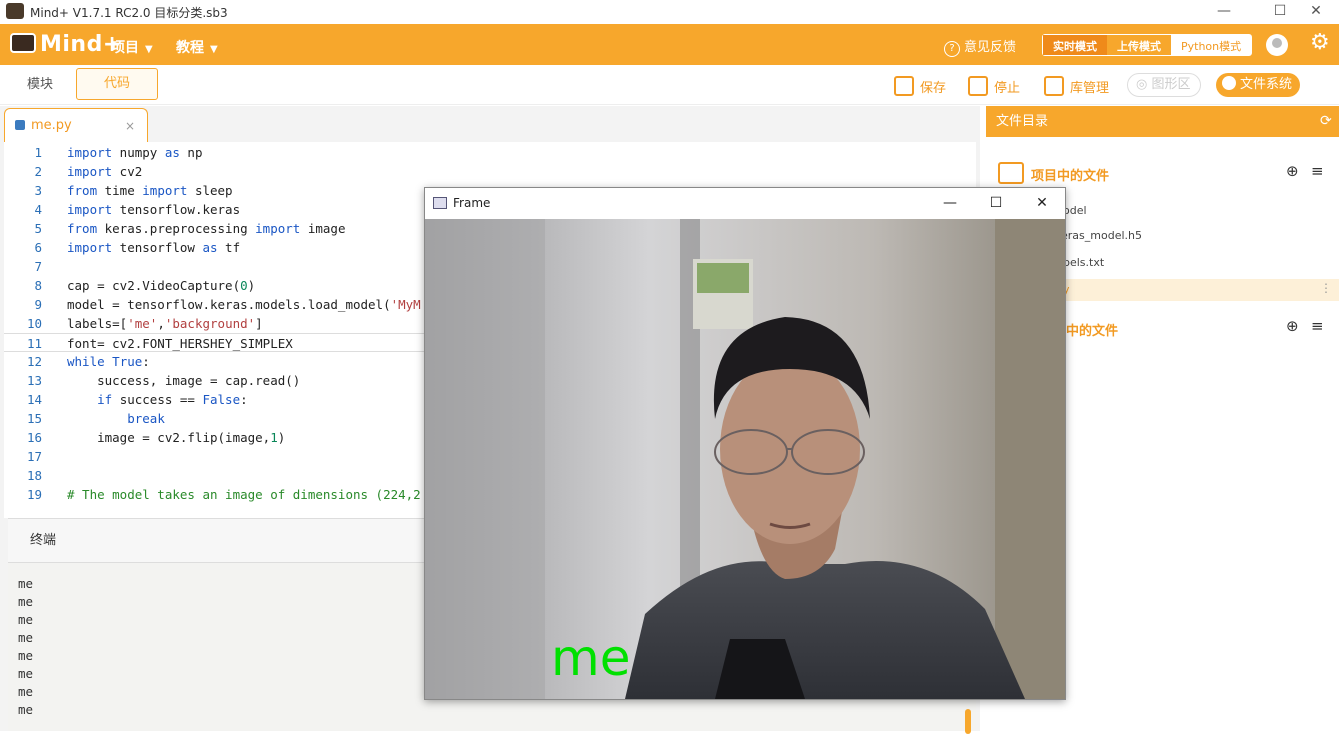 Image resolution: width=1339 pixels, height=734 pixels. Describe the element at coordinates (25, 647) in the screenshot. I see `terminal-output: me me me me me me me me` at that location.